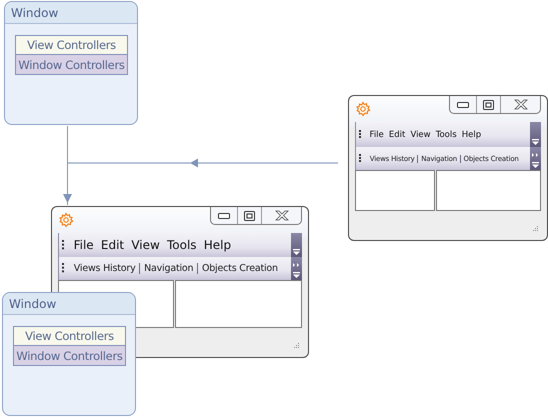 This screenshot has width=548, height=419. I want to click on toolbar-button: Objects Creation, so click(239, 268).